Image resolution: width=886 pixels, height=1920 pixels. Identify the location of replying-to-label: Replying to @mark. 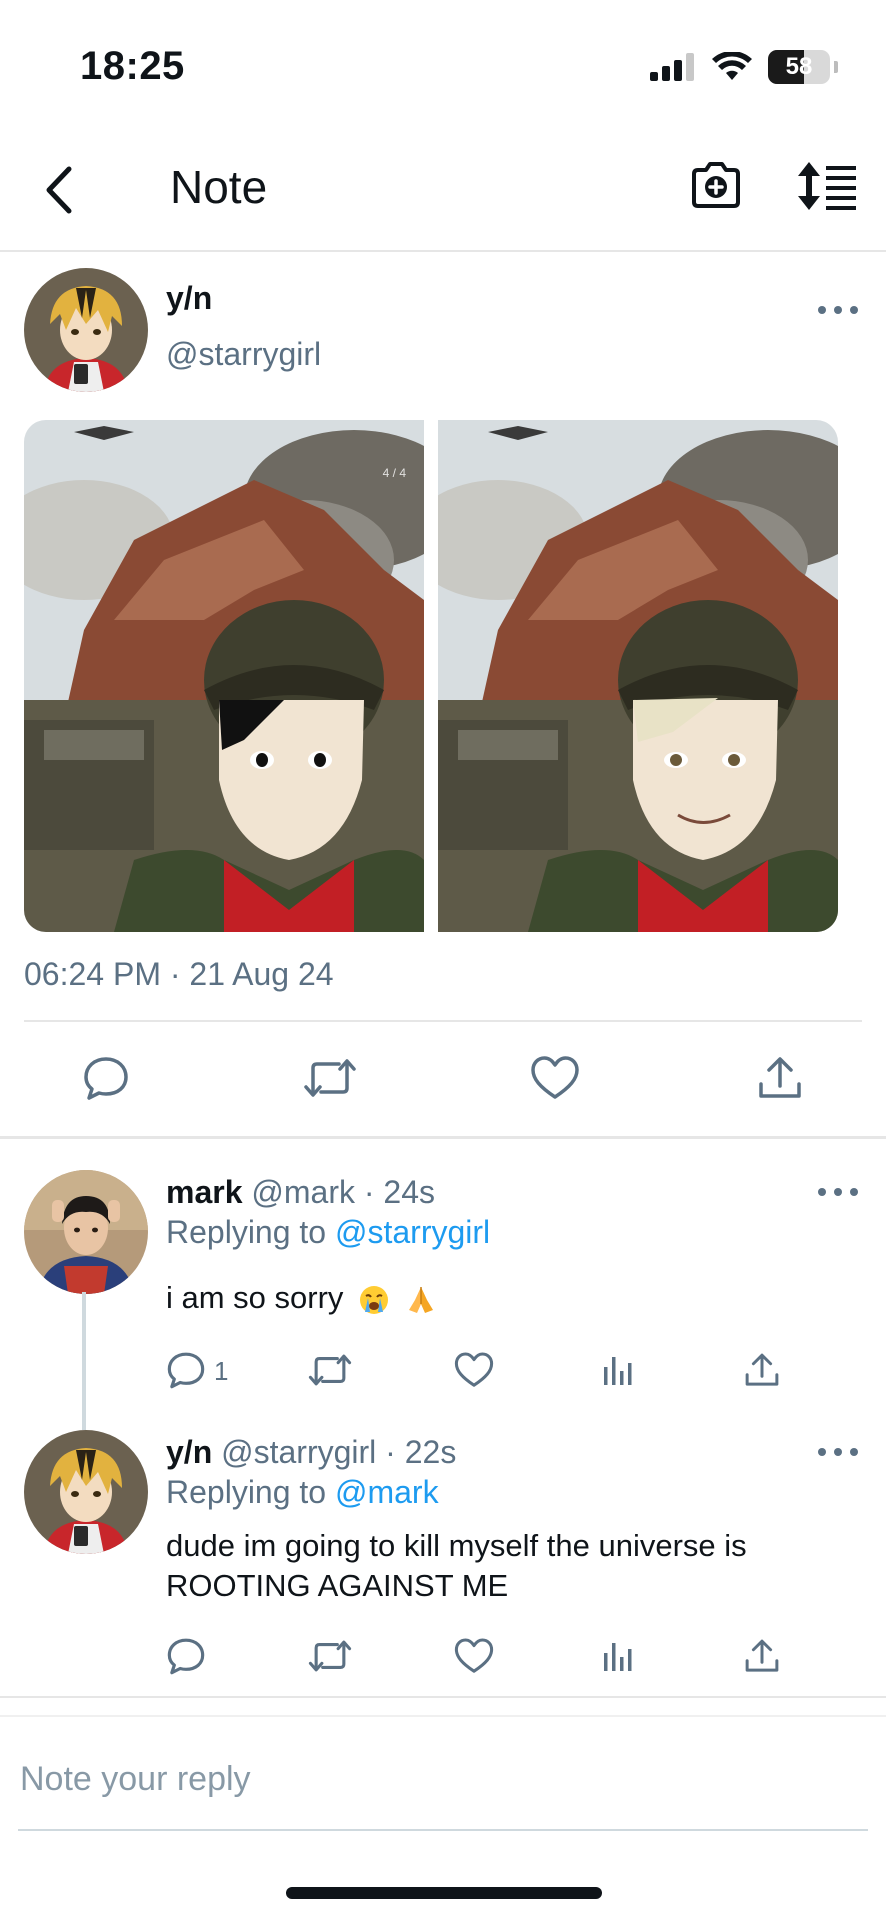
(302, 1492).